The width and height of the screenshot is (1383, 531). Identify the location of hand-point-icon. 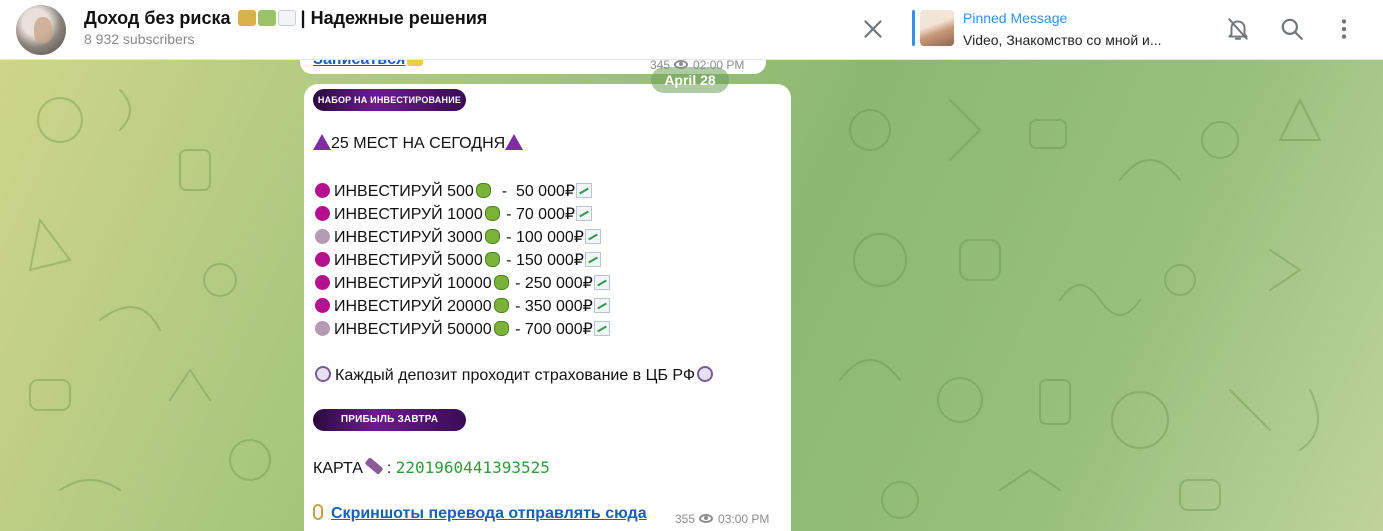
(415, 63).